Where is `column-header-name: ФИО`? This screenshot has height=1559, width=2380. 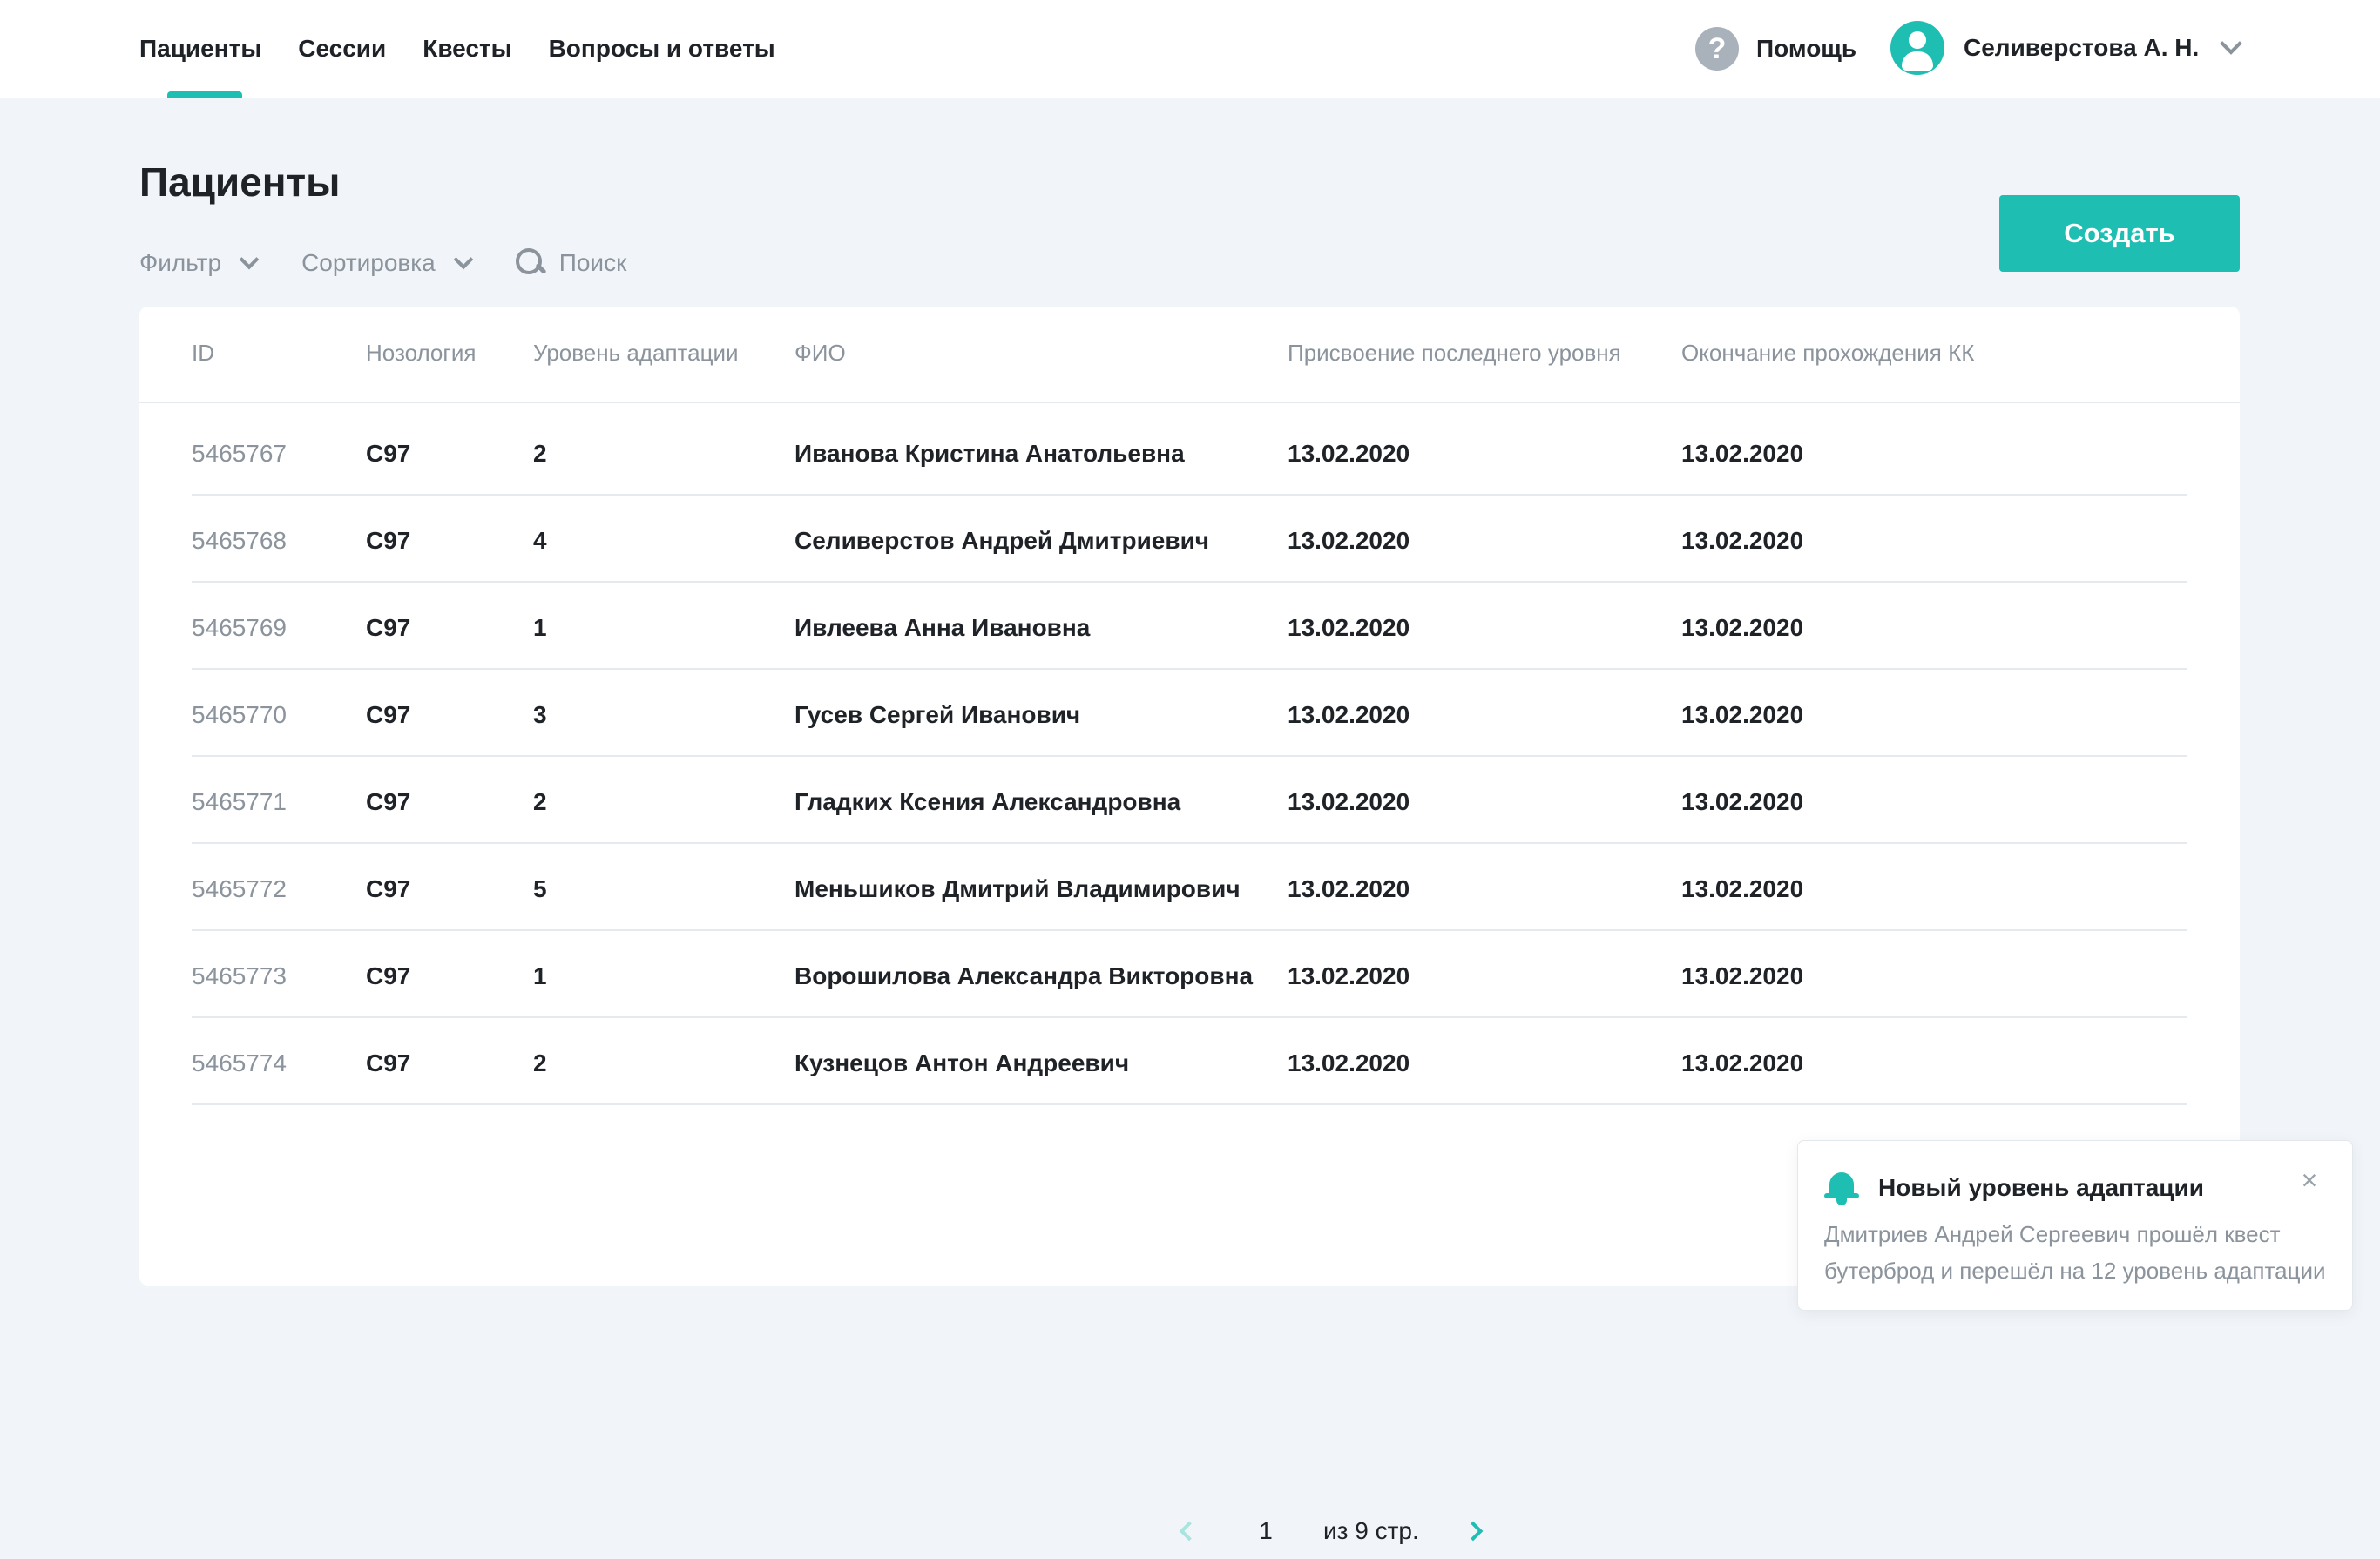 column-header-name: ФИО is located at coordinates (820, 353).